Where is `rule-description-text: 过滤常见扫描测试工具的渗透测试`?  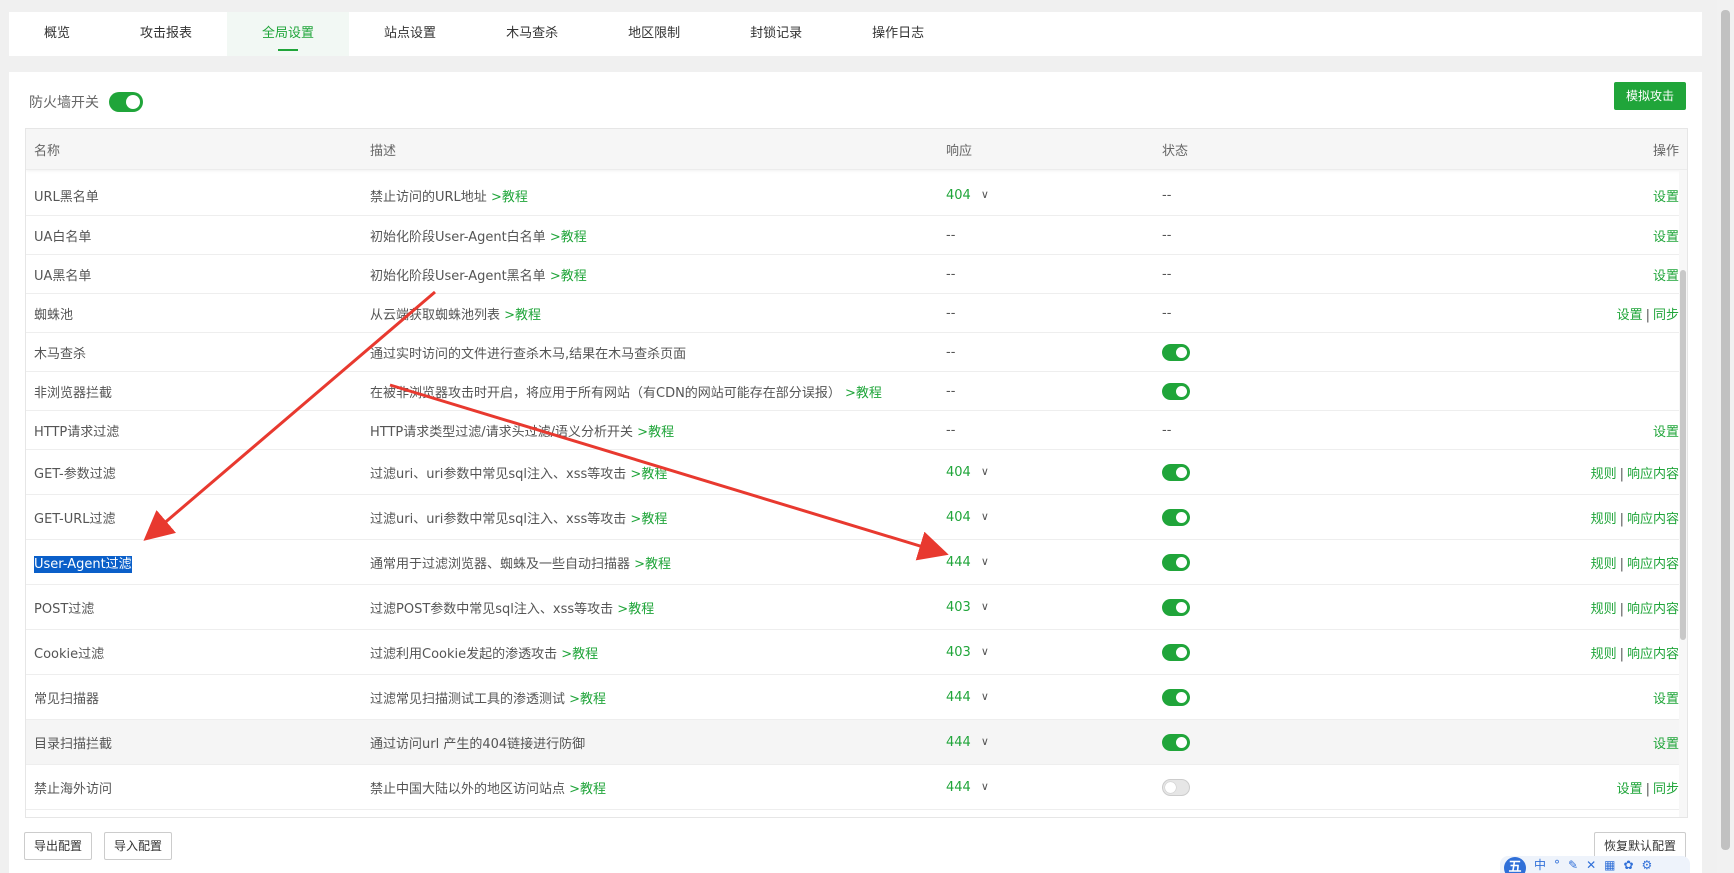
rule-description-text: 过滤常见扫描测试工具的渗透测试 is located at coordinates (468, 699).